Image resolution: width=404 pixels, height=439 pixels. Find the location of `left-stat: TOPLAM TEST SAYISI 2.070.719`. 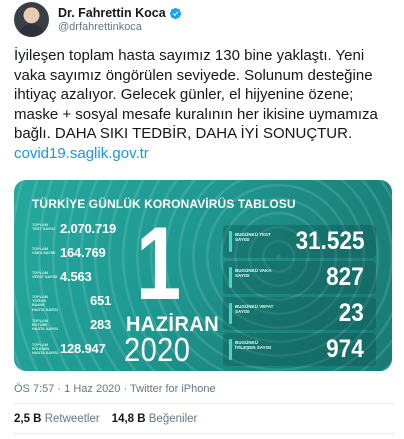

left-stat: TOPLAM TEST SAYISI 2.070.719 is located at coordinates (82, 230).